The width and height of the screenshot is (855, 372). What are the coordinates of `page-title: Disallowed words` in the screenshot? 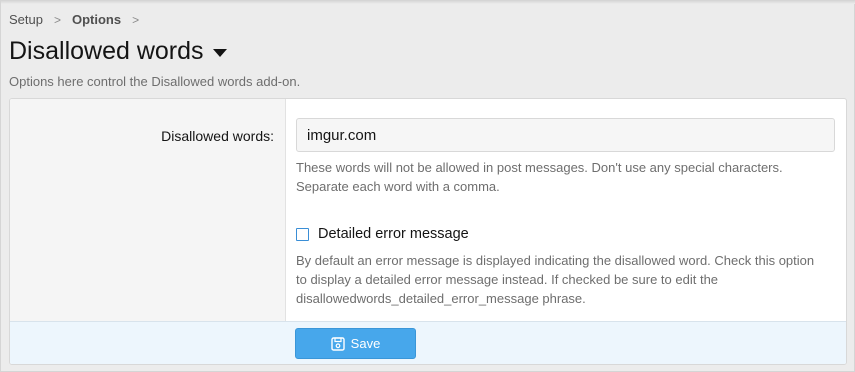 It's located at (106, 51).